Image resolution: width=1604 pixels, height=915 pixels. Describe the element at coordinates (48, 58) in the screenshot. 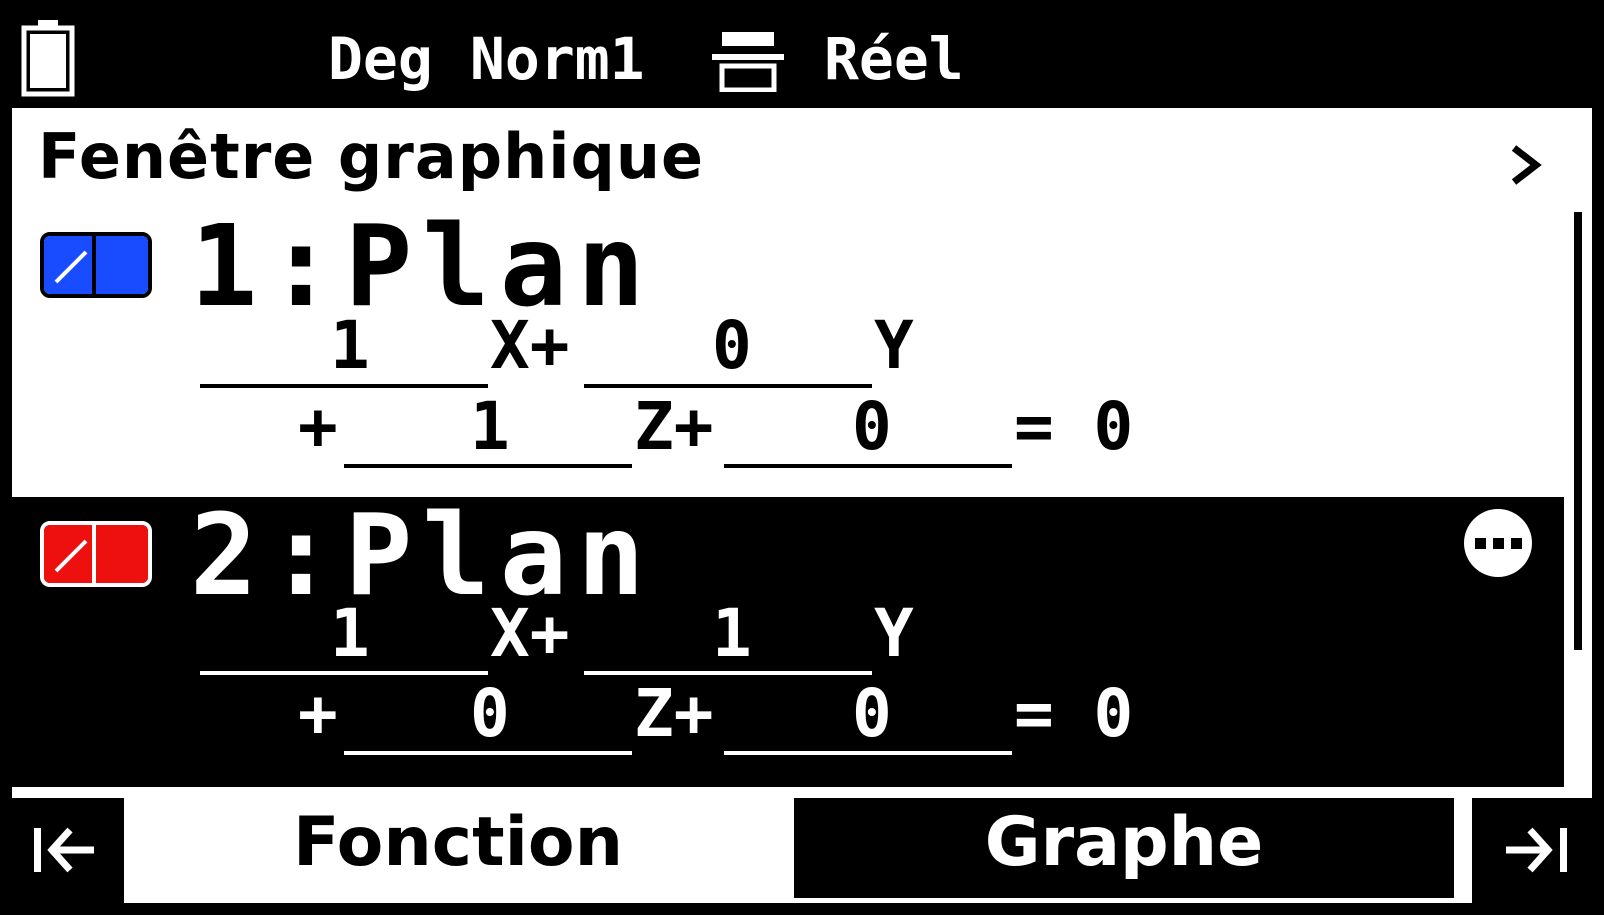

I see `battery-icon` at that location.